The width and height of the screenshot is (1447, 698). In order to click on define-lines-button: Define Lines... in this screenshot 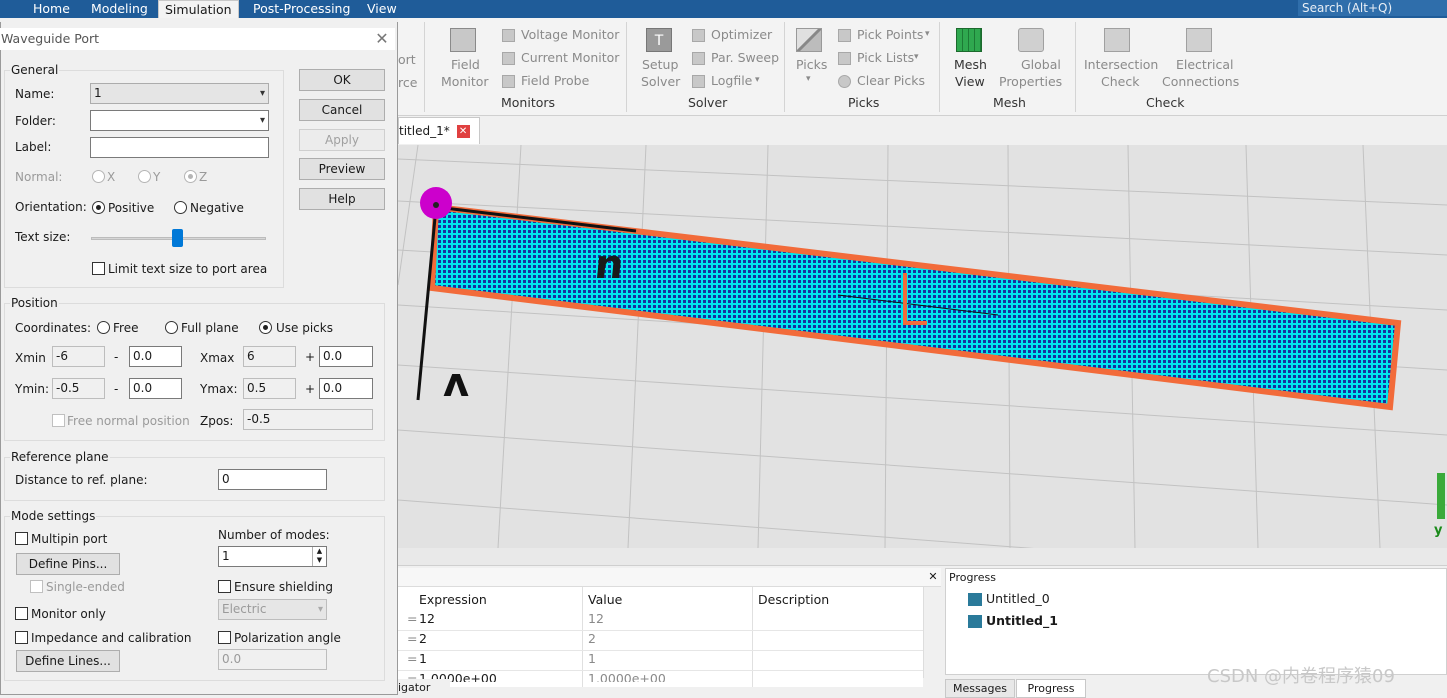, I will do `click(68, 661)`.